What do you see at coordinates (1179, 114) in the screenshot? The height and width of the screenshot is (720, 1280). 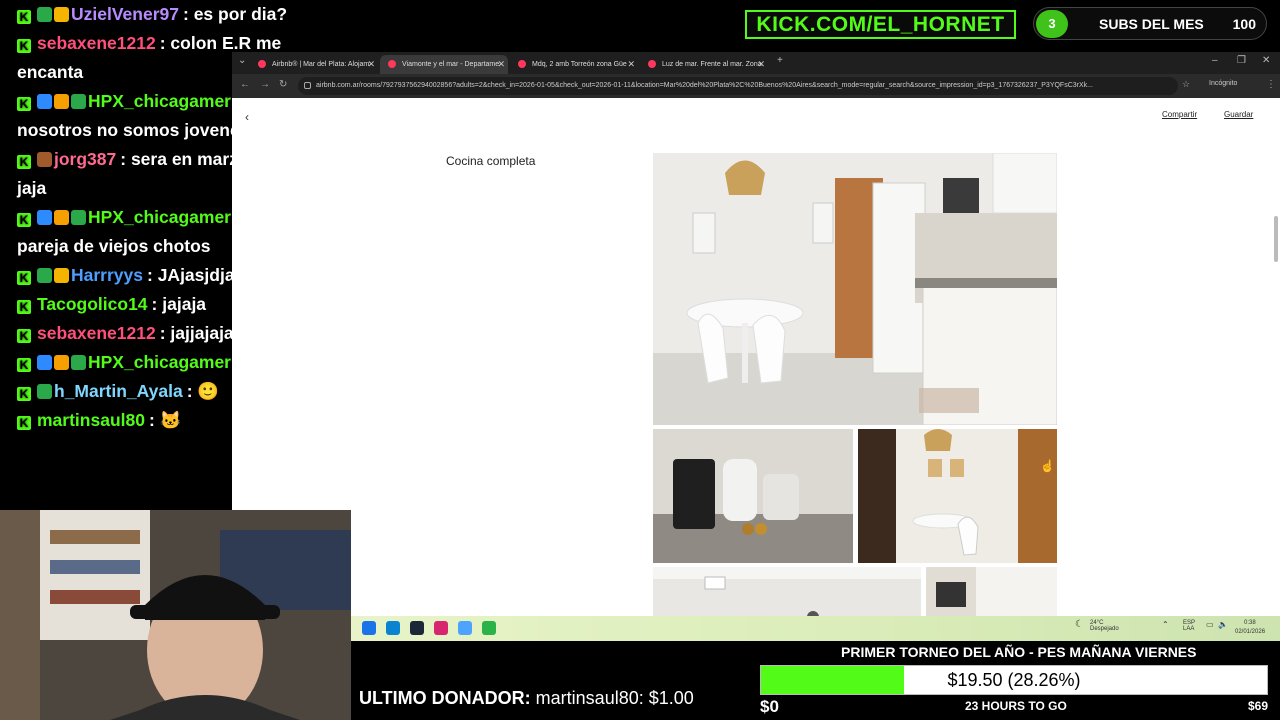 I see `share-button: Compartir` at bounding box center [1179, 114].